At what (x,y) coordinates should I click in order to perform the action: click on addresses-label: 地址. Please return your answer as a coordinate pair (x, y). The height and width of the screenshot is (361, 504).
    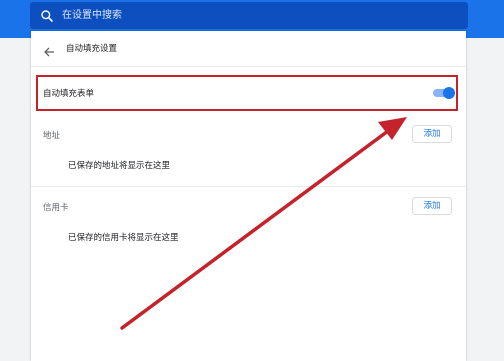
    Looking at the image, I should click on (52, 136).